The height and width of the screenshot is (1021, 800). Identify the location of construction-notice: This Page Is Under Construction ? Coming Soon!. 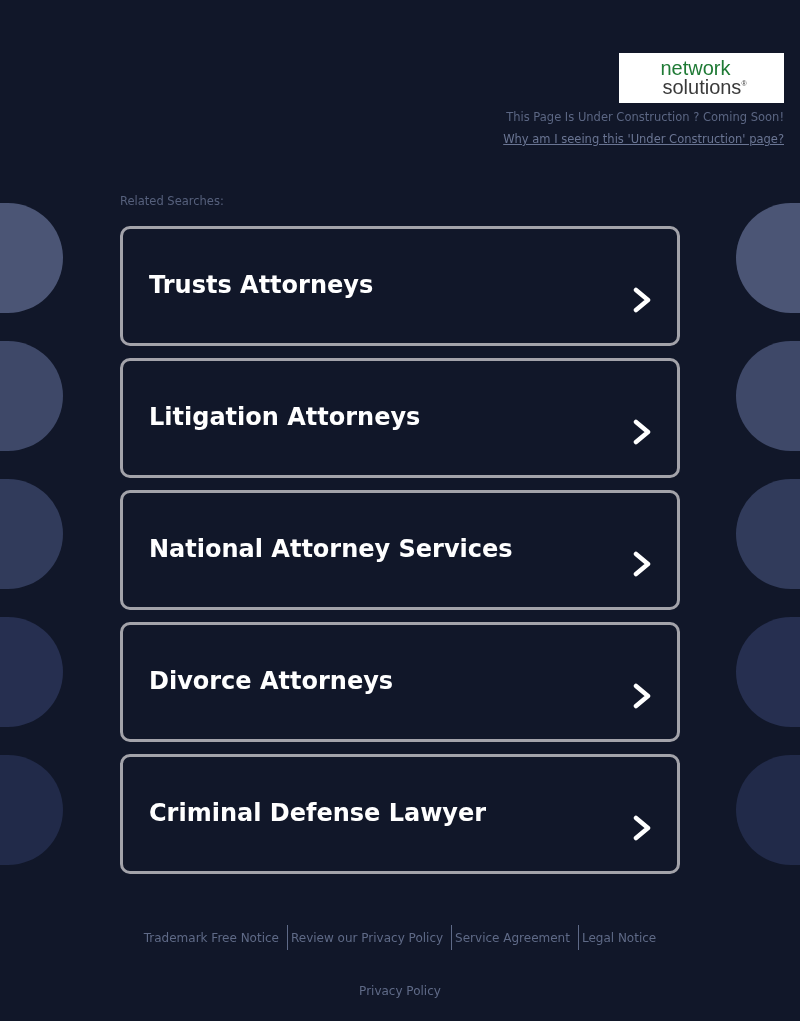
(645, 117).